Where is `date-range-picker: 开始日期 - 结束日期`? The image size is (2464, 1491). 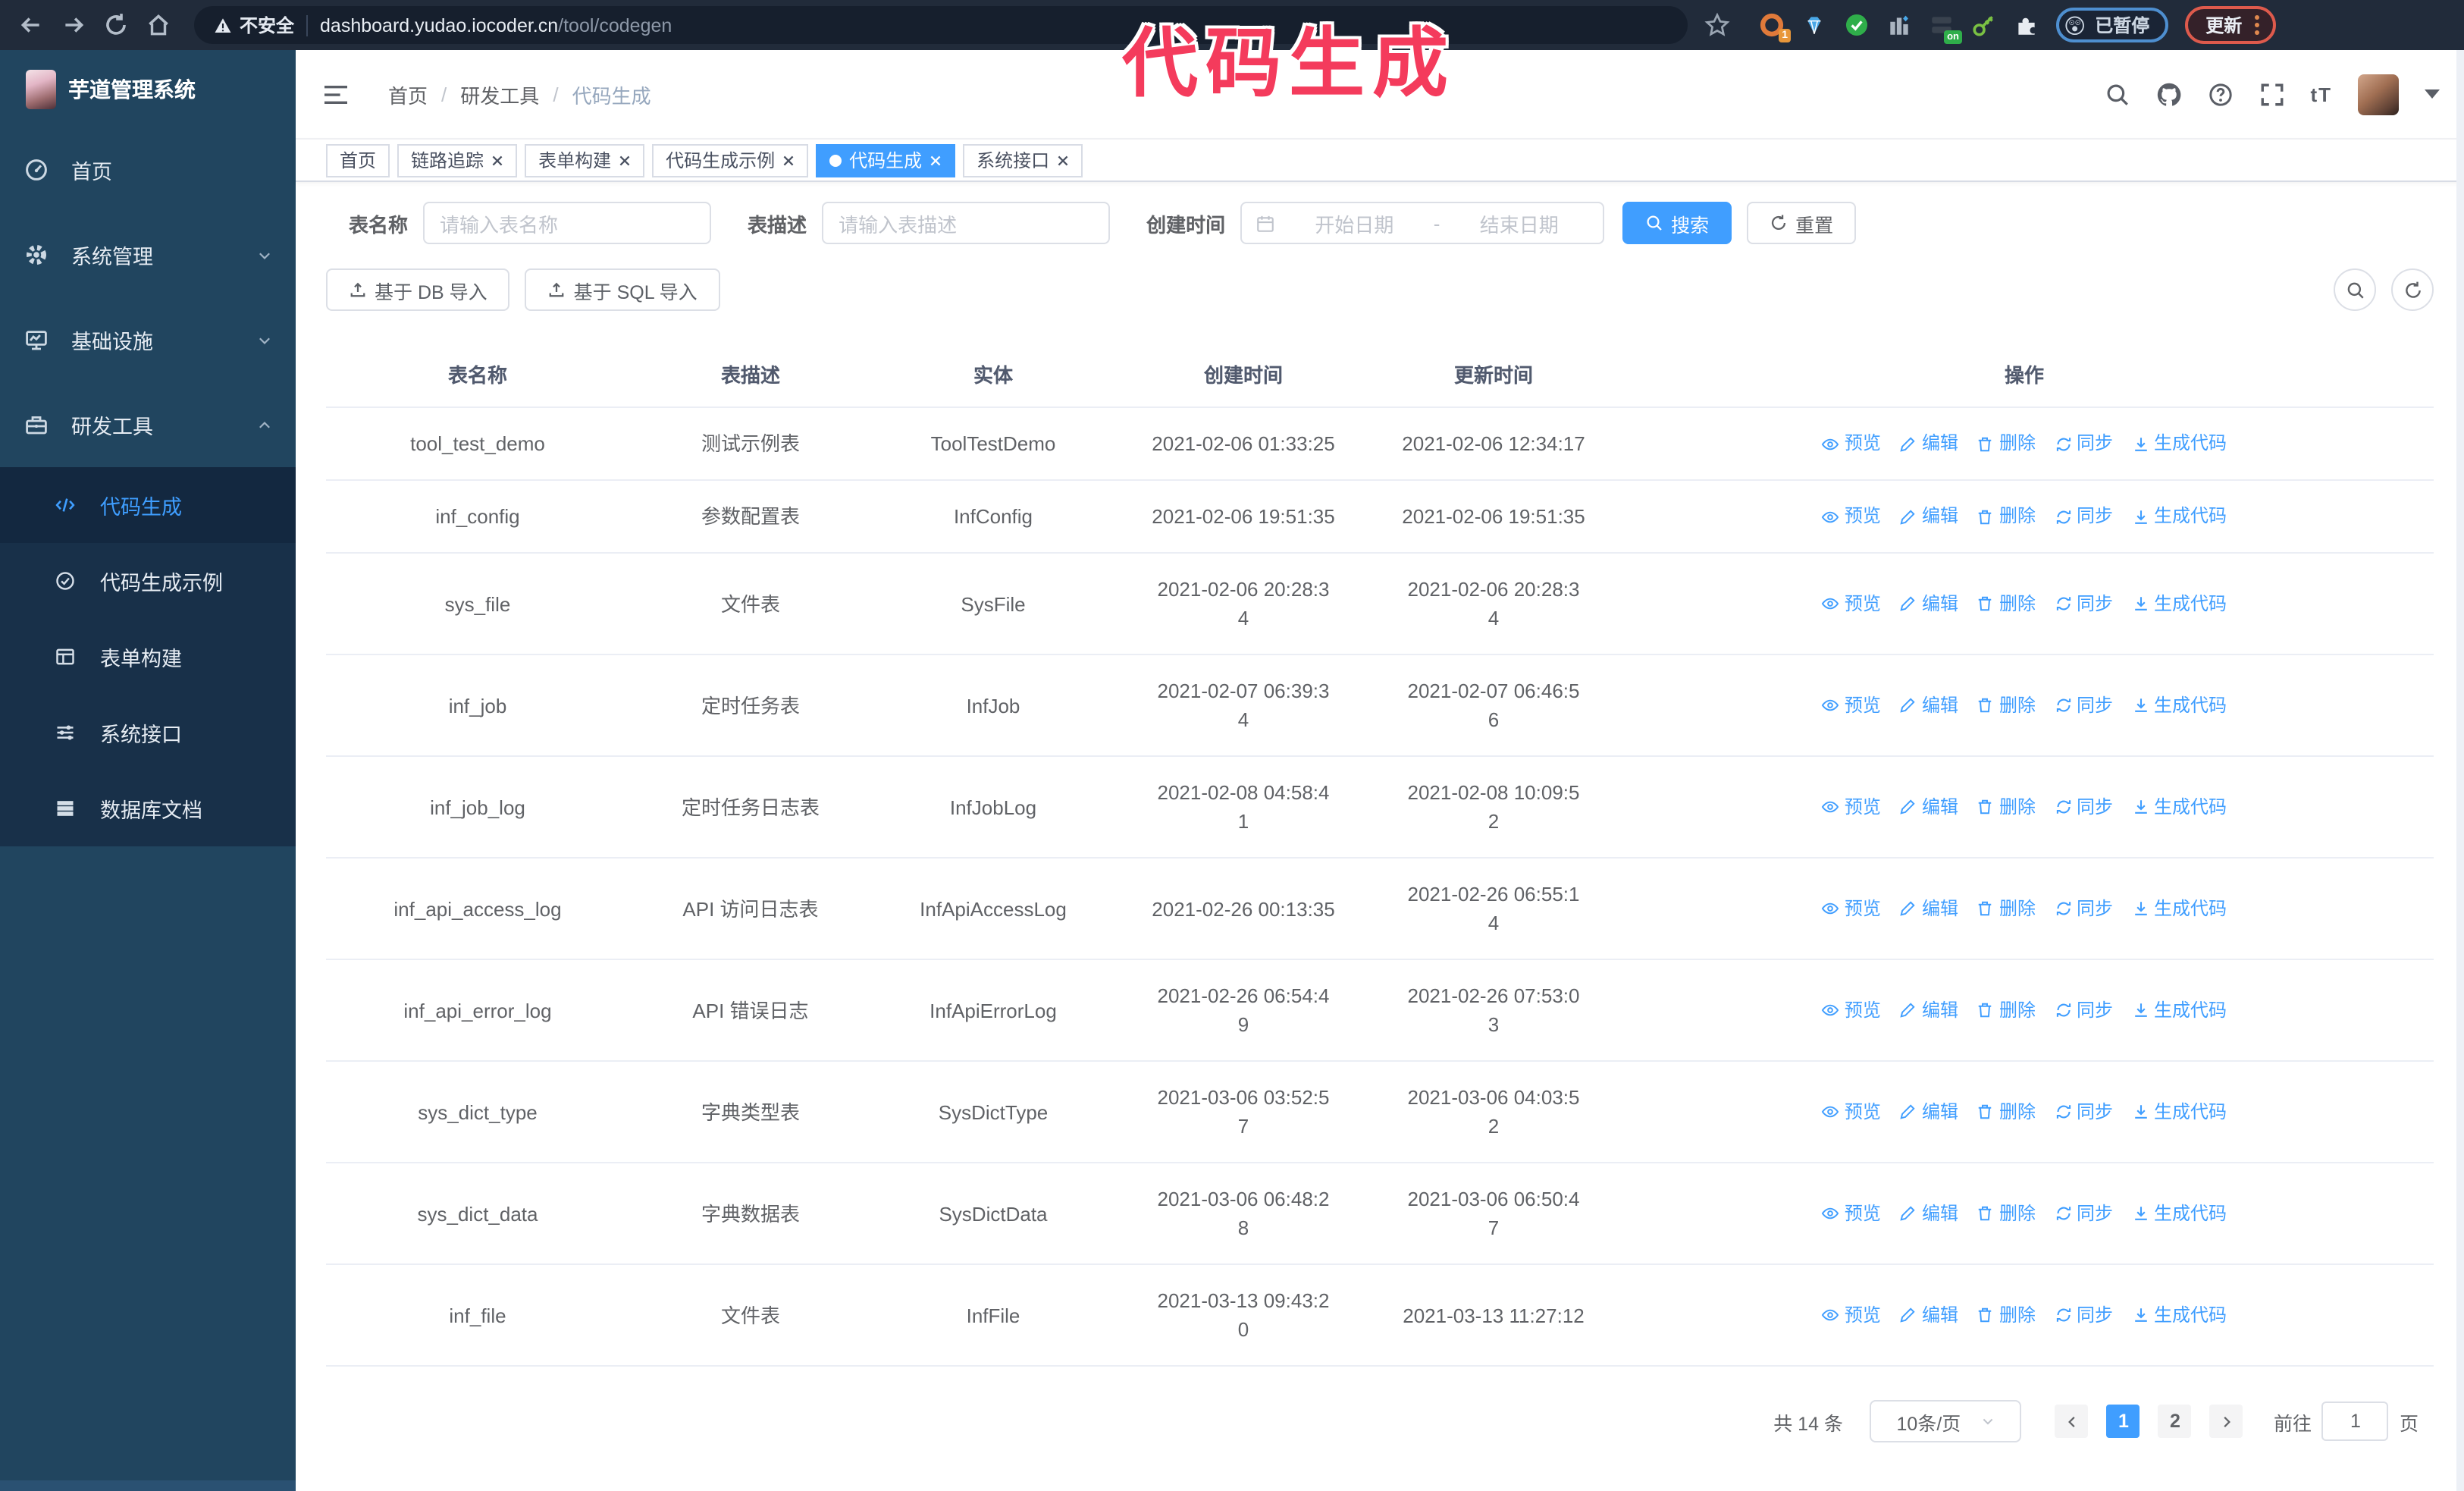 date-range-picker: 开始日期 - 结束日期 is located at coordinates (1422, 223).